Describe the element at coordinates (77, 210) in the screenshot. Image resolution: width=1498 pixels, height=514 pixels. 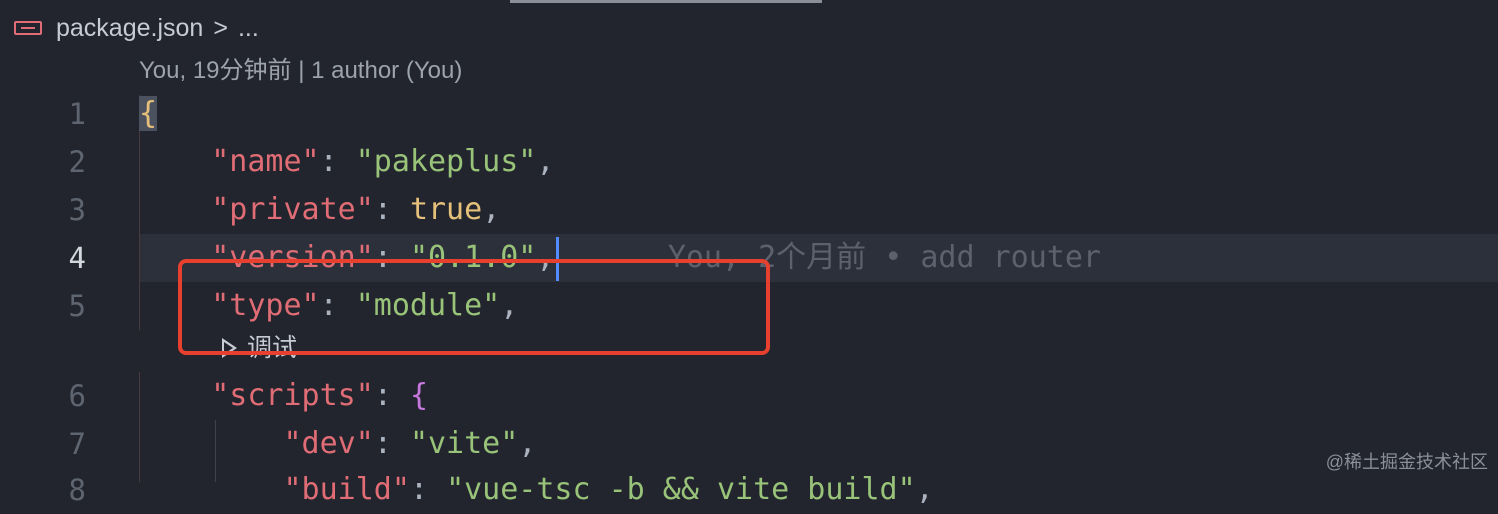
I see `line-number: 3` at that location.